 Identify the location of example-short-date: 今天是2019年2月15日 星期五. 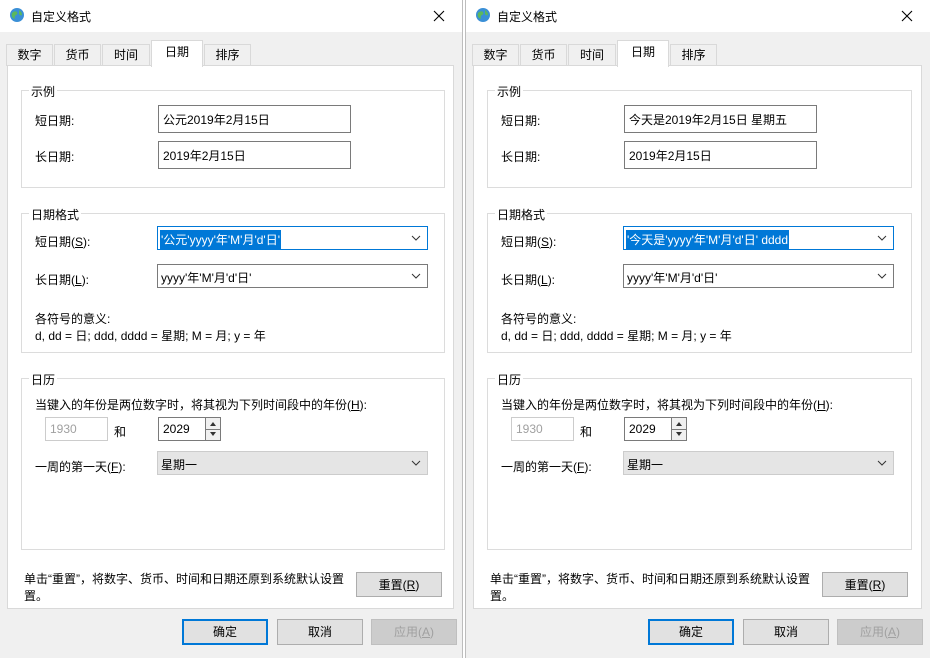
(720, 119).